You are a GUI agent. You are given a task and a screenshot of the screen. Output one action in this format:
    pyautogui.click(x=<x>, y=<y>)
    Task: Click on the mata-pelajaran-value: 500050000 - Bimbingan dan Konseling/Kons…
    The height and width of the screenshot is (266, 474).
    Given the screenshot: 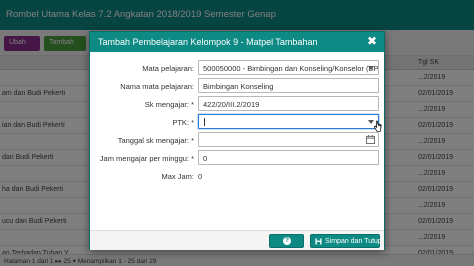 What is the action you would take?
    pyautogui.click(x=291, y=68)
    